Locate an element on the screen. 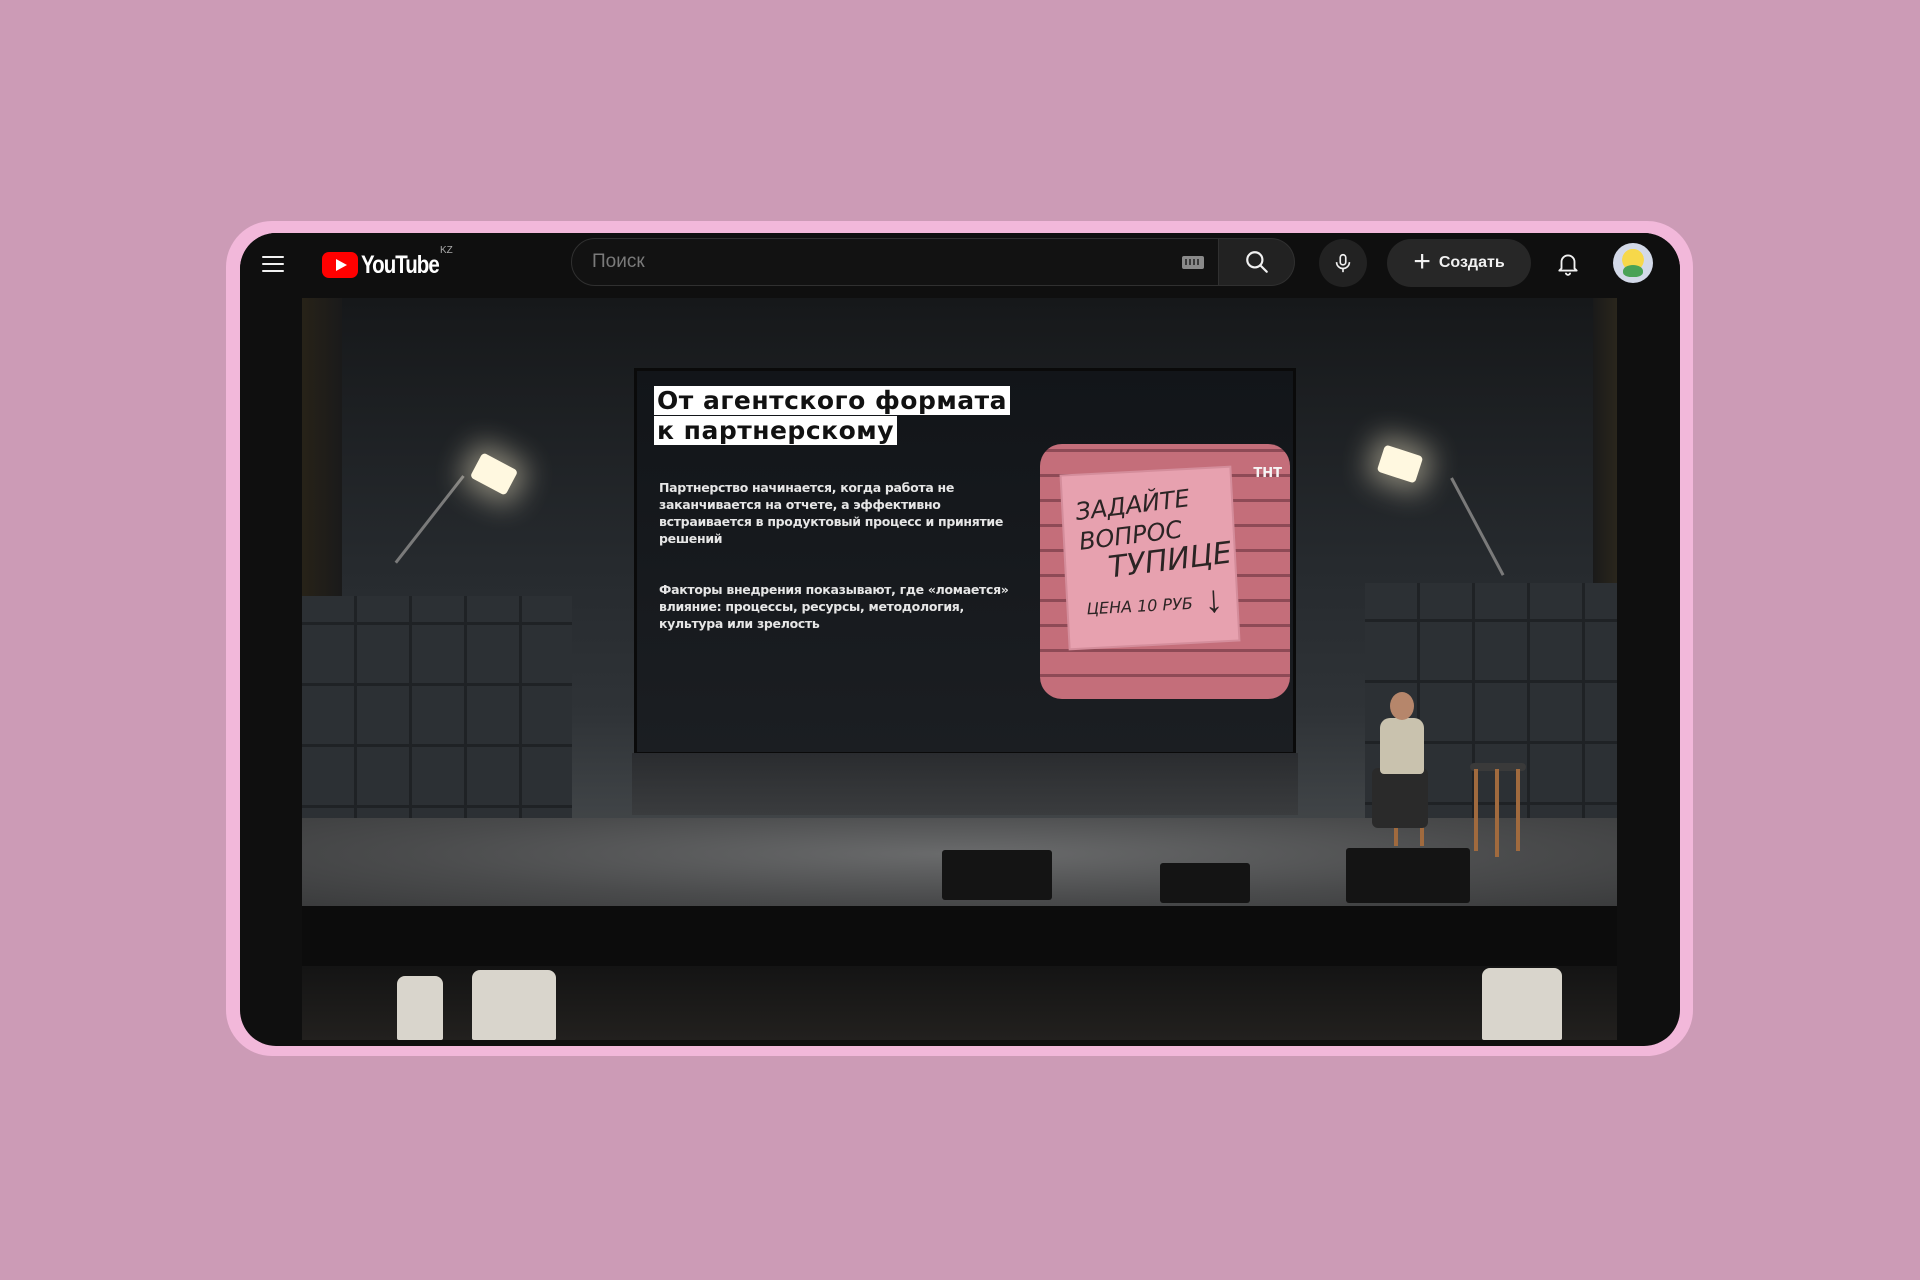 This screenshot has height=1280, width=1920. menu-button is located at coordinates (278, 264).